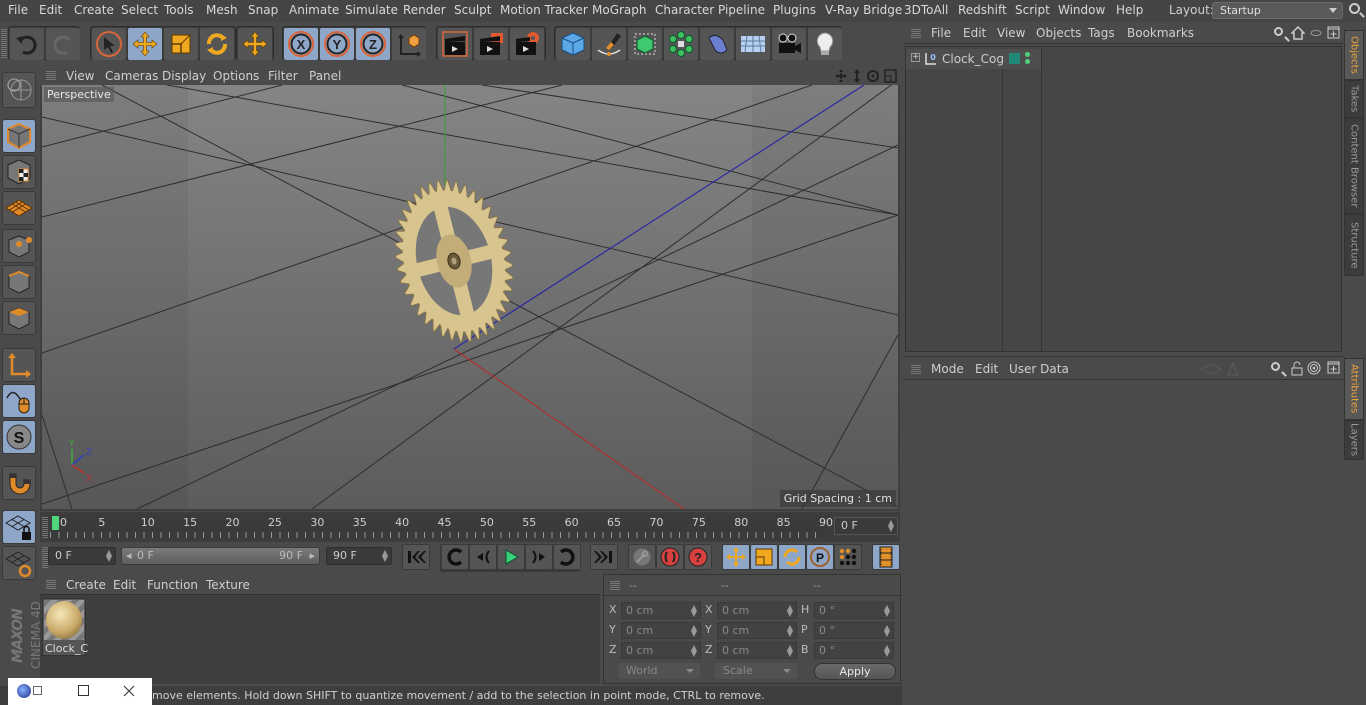 This screenshot has width=1366, height=705. Describe the element at coordinates (222, 10) in the screenshot. I see `menu-mesh: Mesh` at that location.